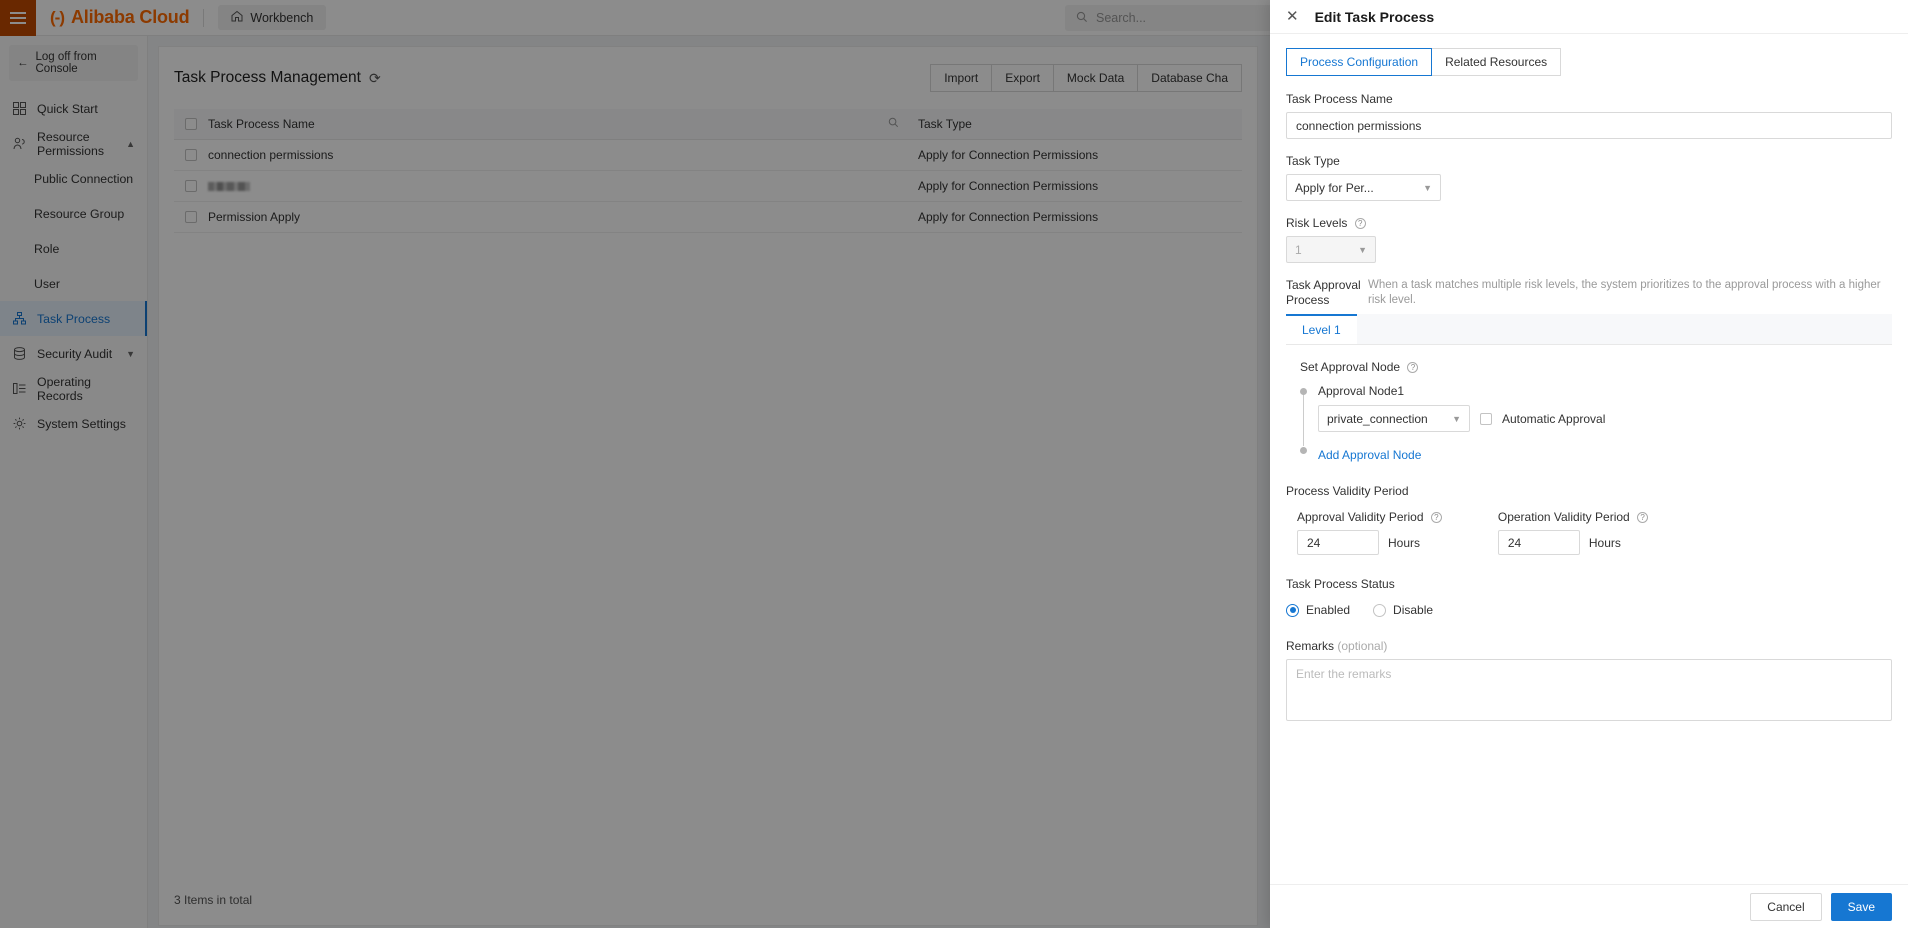 This screenshot has width=1908, height=928. What do you see at coordinates (73, 178) in the screenshot?
I see `sidebar-item-public-connection: Public Connection` at bounding box center [73, 178].